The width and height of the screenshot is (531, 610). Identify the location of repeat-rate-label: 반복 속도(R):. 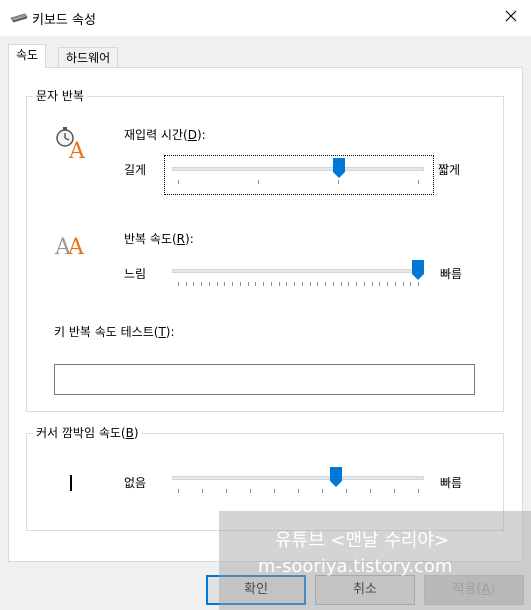
(159, 239).